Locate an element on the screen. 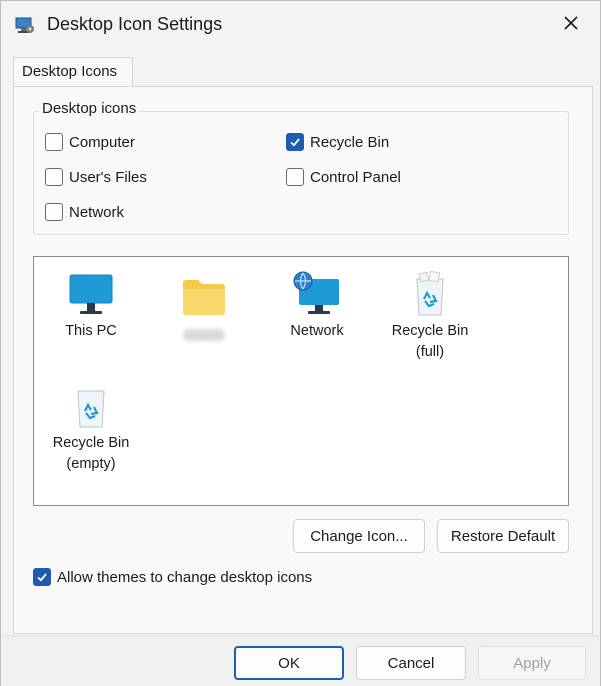 The width and height of the screenshot is (601, 686). allow-themes-checkbox is located at coordinates (42, 577).